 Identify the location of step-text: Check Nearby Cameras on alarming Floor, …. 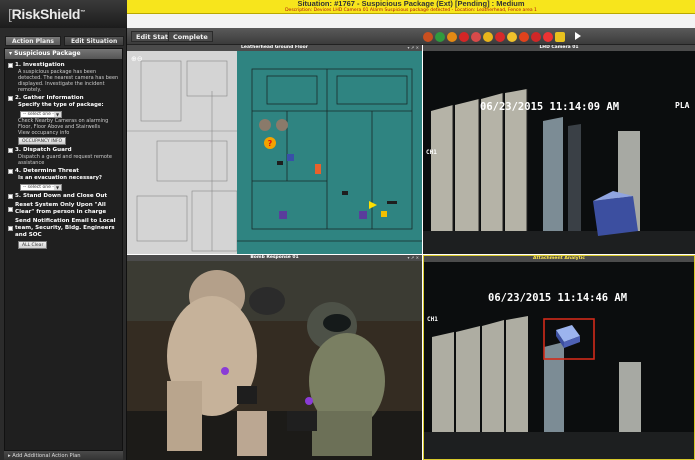
(63, 124).